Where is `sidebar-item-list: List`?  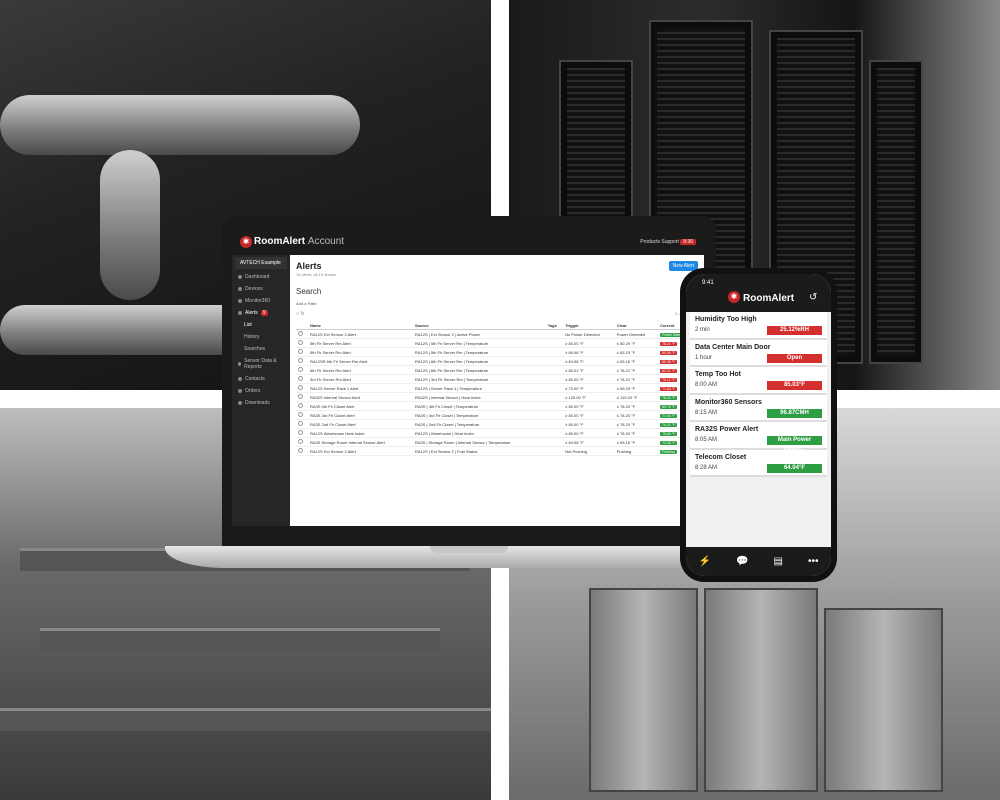
sidebar-item-list: List is located at coordinates (261, 325).